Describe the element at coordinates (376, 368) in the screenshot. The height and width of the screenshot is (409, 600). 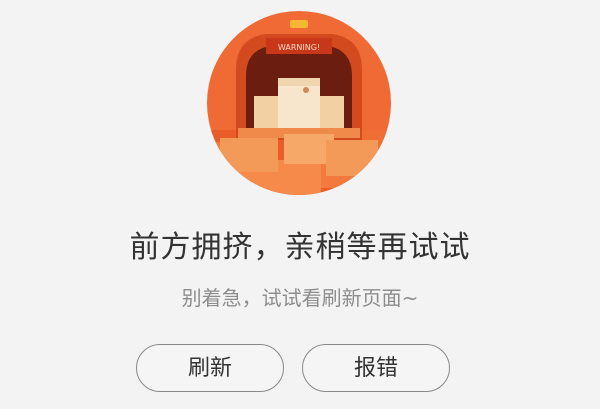
I see `report-error-button: 报错` at that location.